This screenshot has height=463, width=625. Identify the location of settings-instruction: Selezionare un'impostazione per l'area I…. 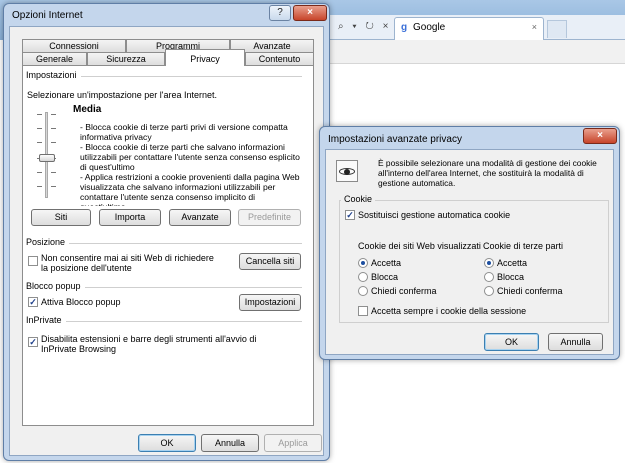
(122, 95).